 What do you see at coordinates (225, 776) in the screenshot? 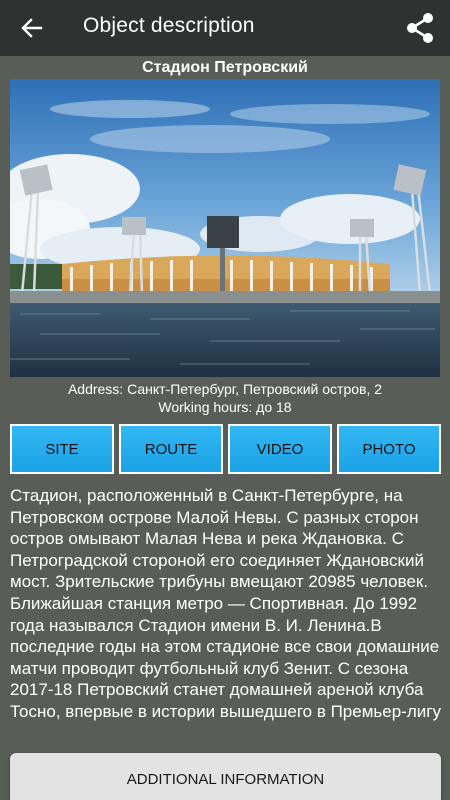
I see `additional-information-button: ADDITIONAL INFORMATION` at bounding box center [225, 776].